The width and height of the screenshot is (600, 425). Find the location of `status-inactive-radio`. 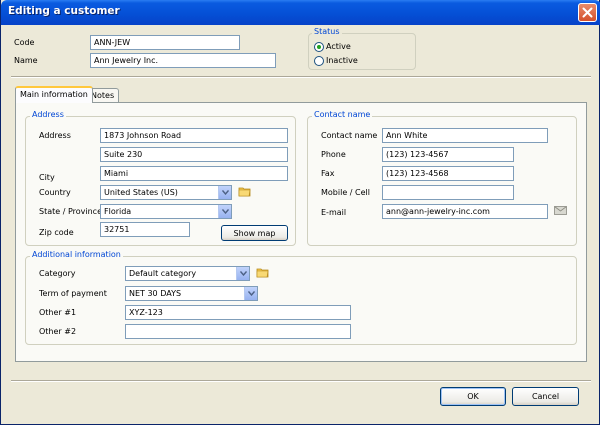

status-inactive-radio is located at coordinates (319, 61).